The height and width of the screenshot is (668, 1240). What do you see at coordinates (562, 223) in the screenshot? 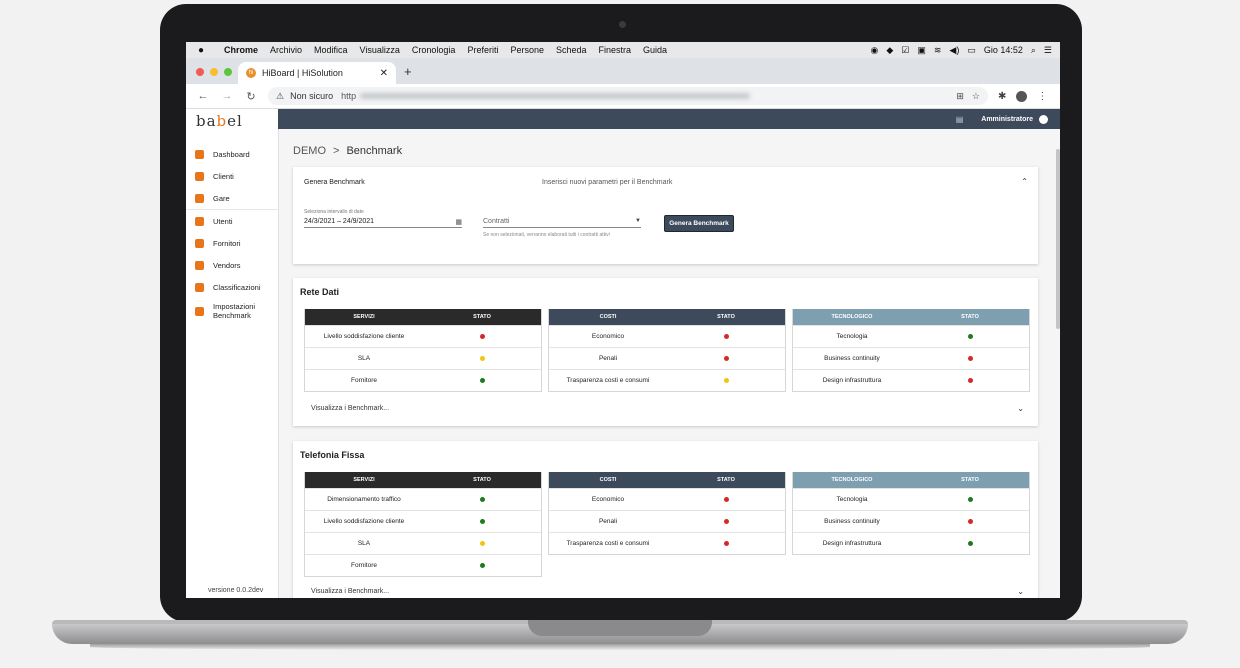
I see `contracts-select: Contratti ▼` at bounding box center [562, 223].